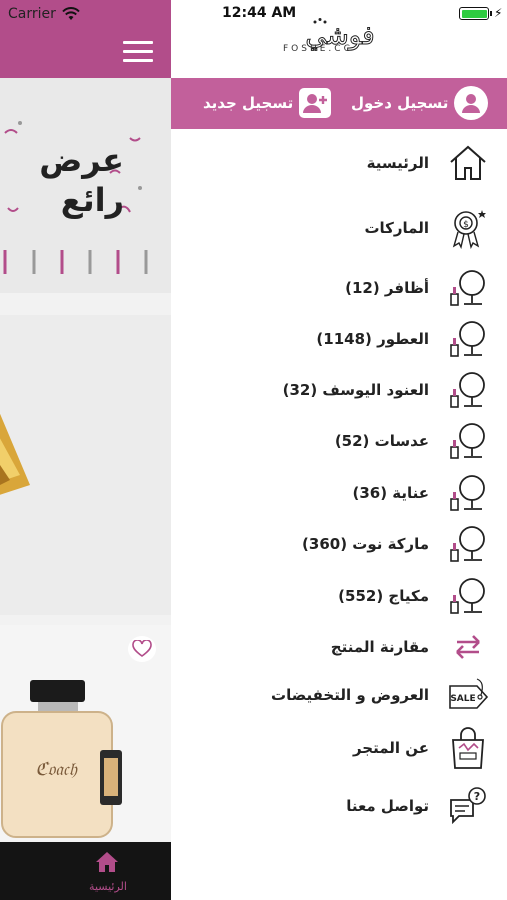 This screenshot has height=900, width=507. What do you see at coordinates (71, 13) in the screenshot?
I see `wifi-icon` at bounding box center [71, 13].